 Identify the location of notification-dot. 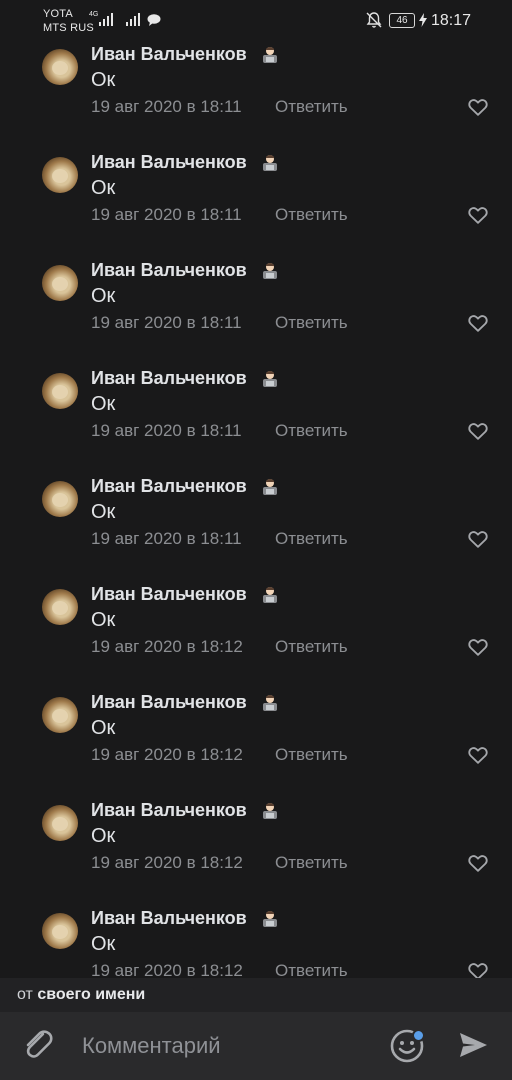
(418, 1035).